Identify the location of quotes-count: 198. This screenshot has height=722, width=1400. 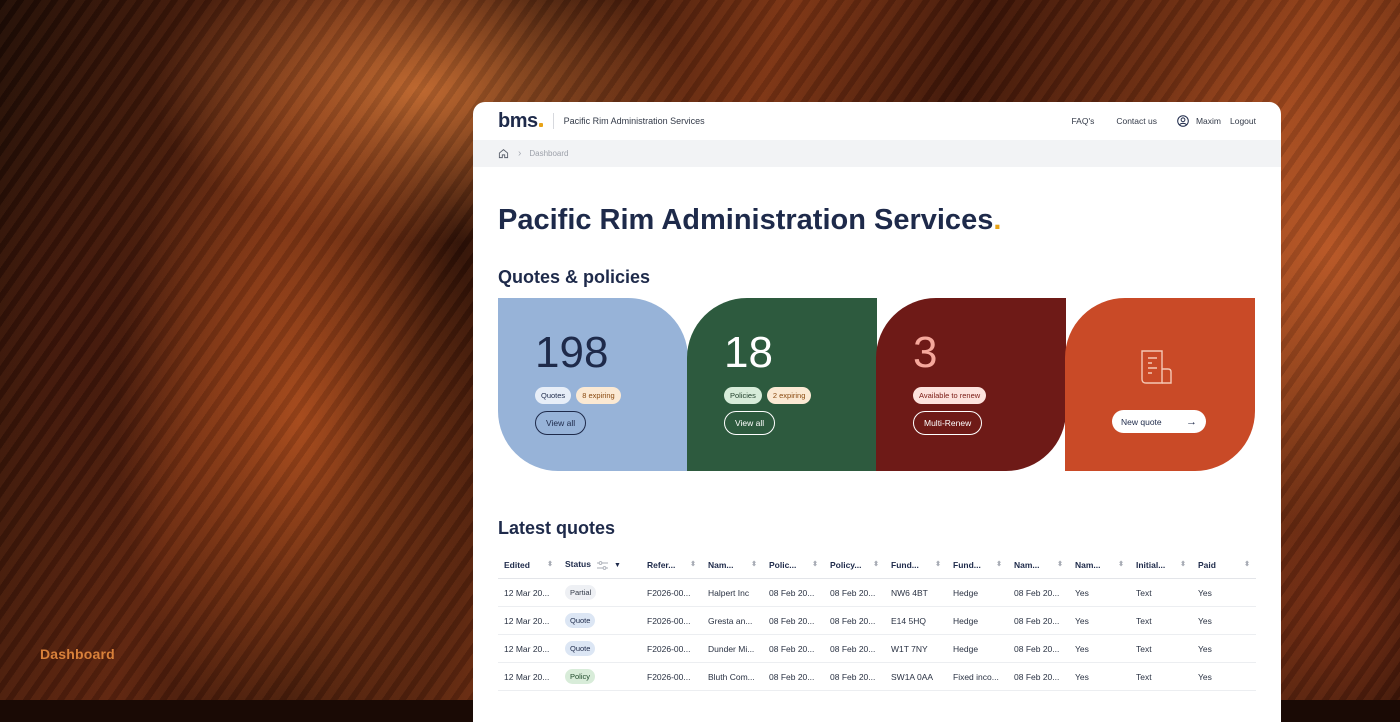
(572, 352).